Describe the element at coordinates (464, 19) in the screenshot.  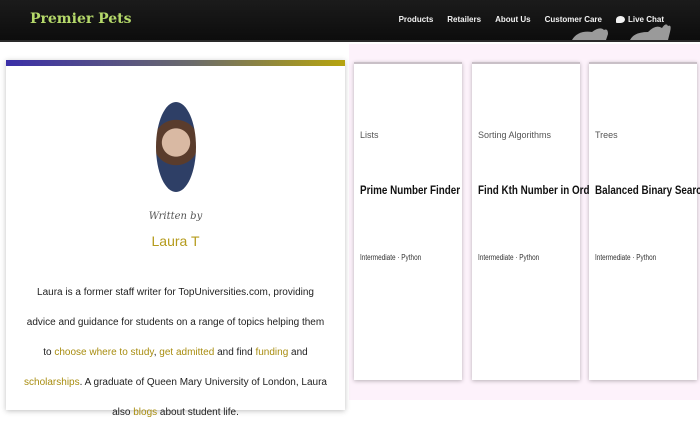
I see `nav-retailers: Retailers` at that location.